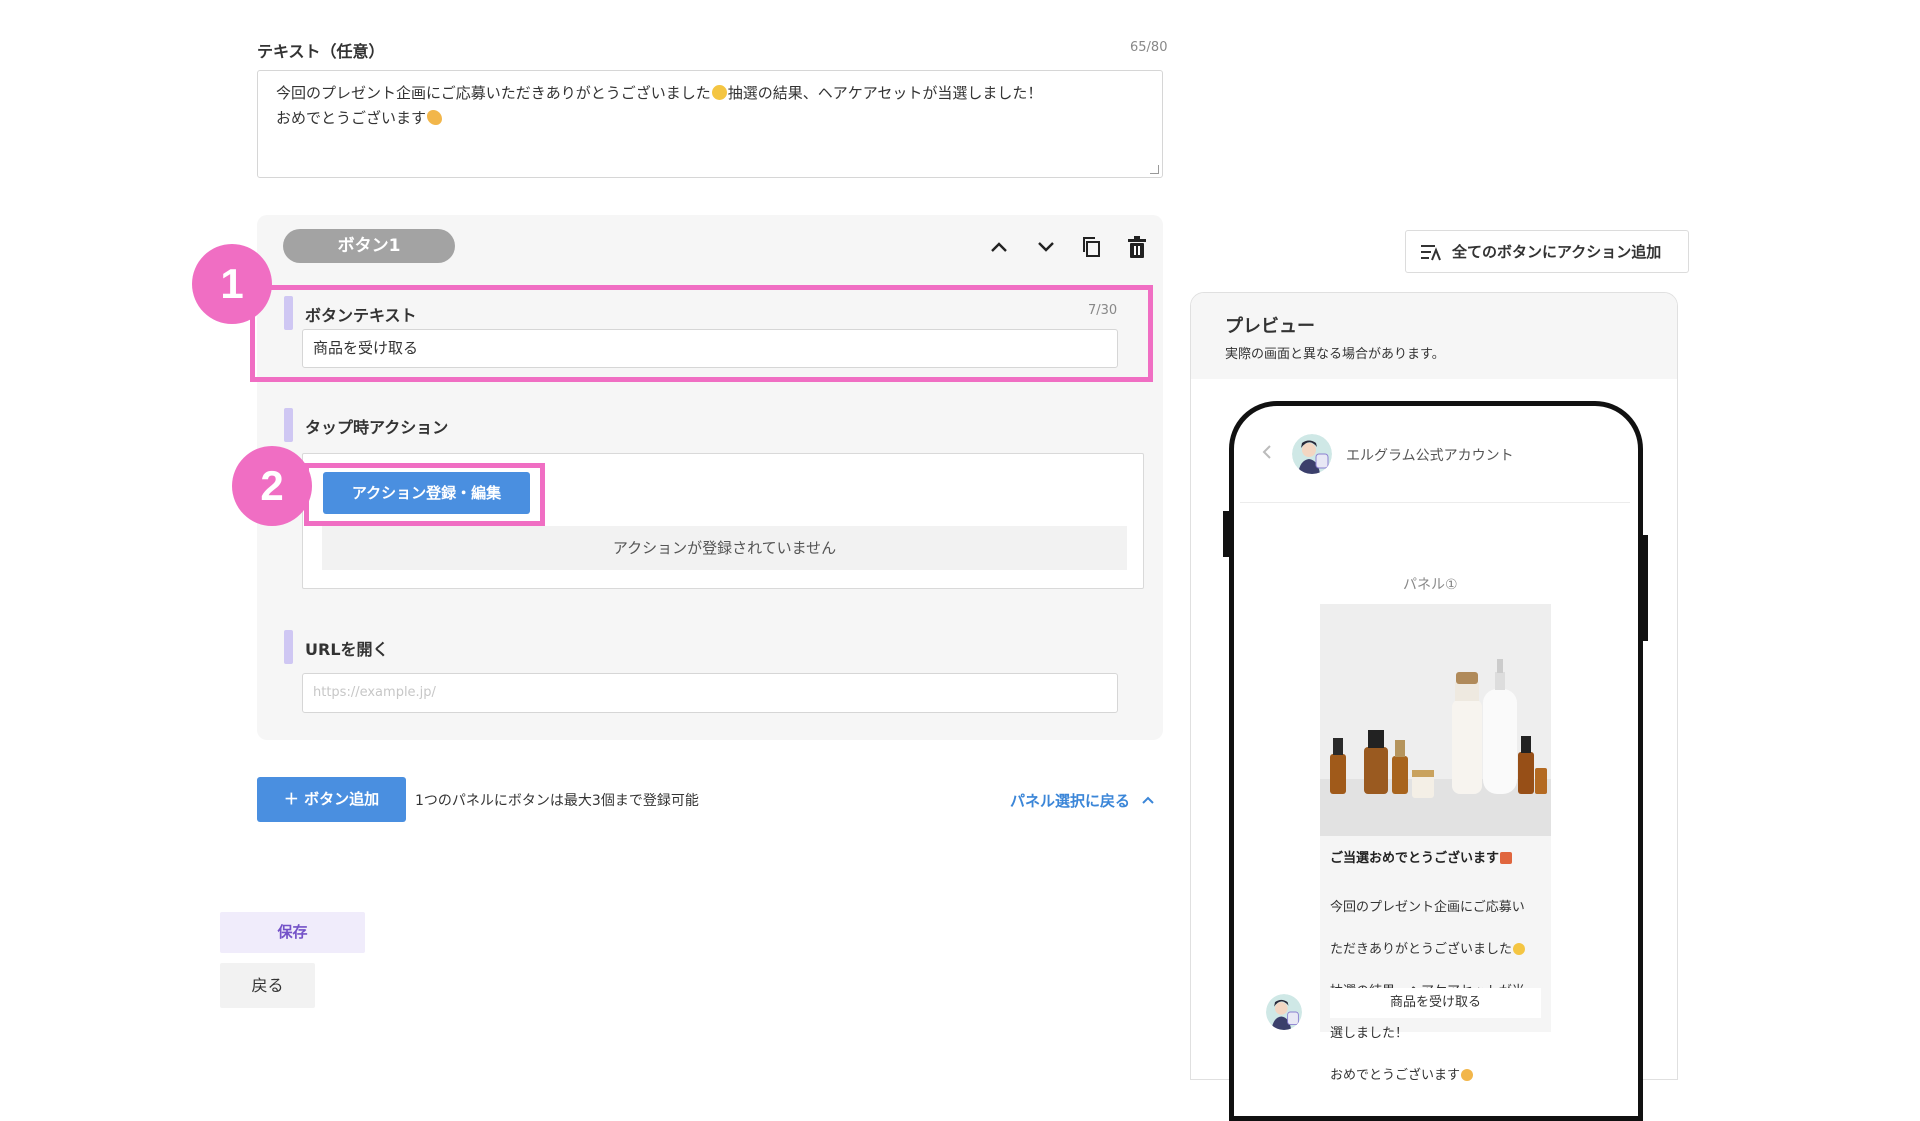 This screenshot has width=1920, height=1121. I want to click on textarea-line2: おめでとうございます, so click(351, 118).